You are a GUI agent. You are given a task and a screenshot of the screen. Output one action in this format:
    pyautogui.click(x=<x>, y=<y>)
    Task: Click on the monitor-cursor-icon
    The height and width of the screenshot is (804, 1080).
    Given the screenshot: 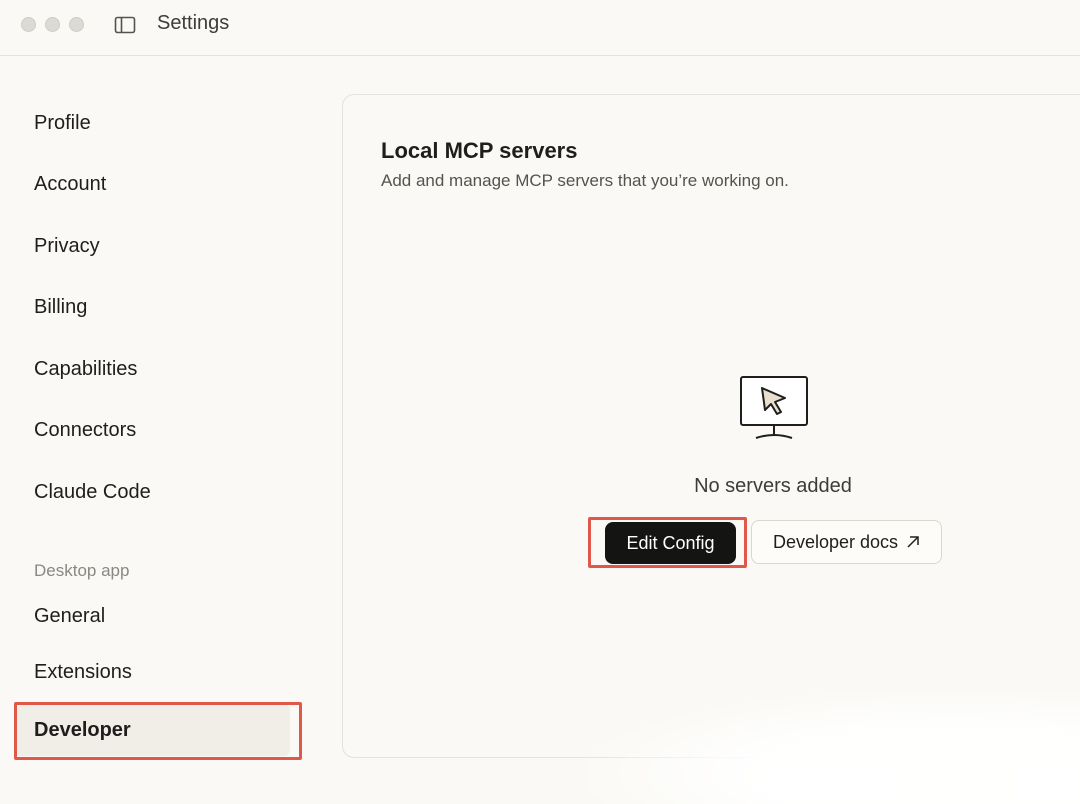 What is the action you would take?
    pyautogui.click(x=774, y=407)
    